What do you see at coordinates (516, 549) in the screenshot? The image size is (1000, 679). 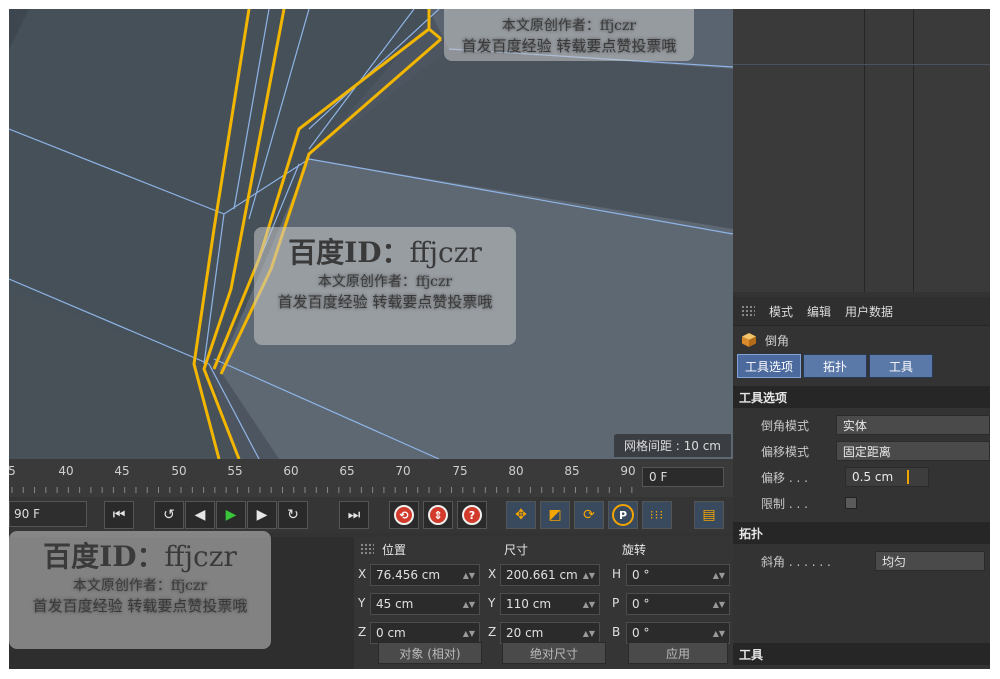 I see `header-size: 尺寸` at bounding box center [516, 549].